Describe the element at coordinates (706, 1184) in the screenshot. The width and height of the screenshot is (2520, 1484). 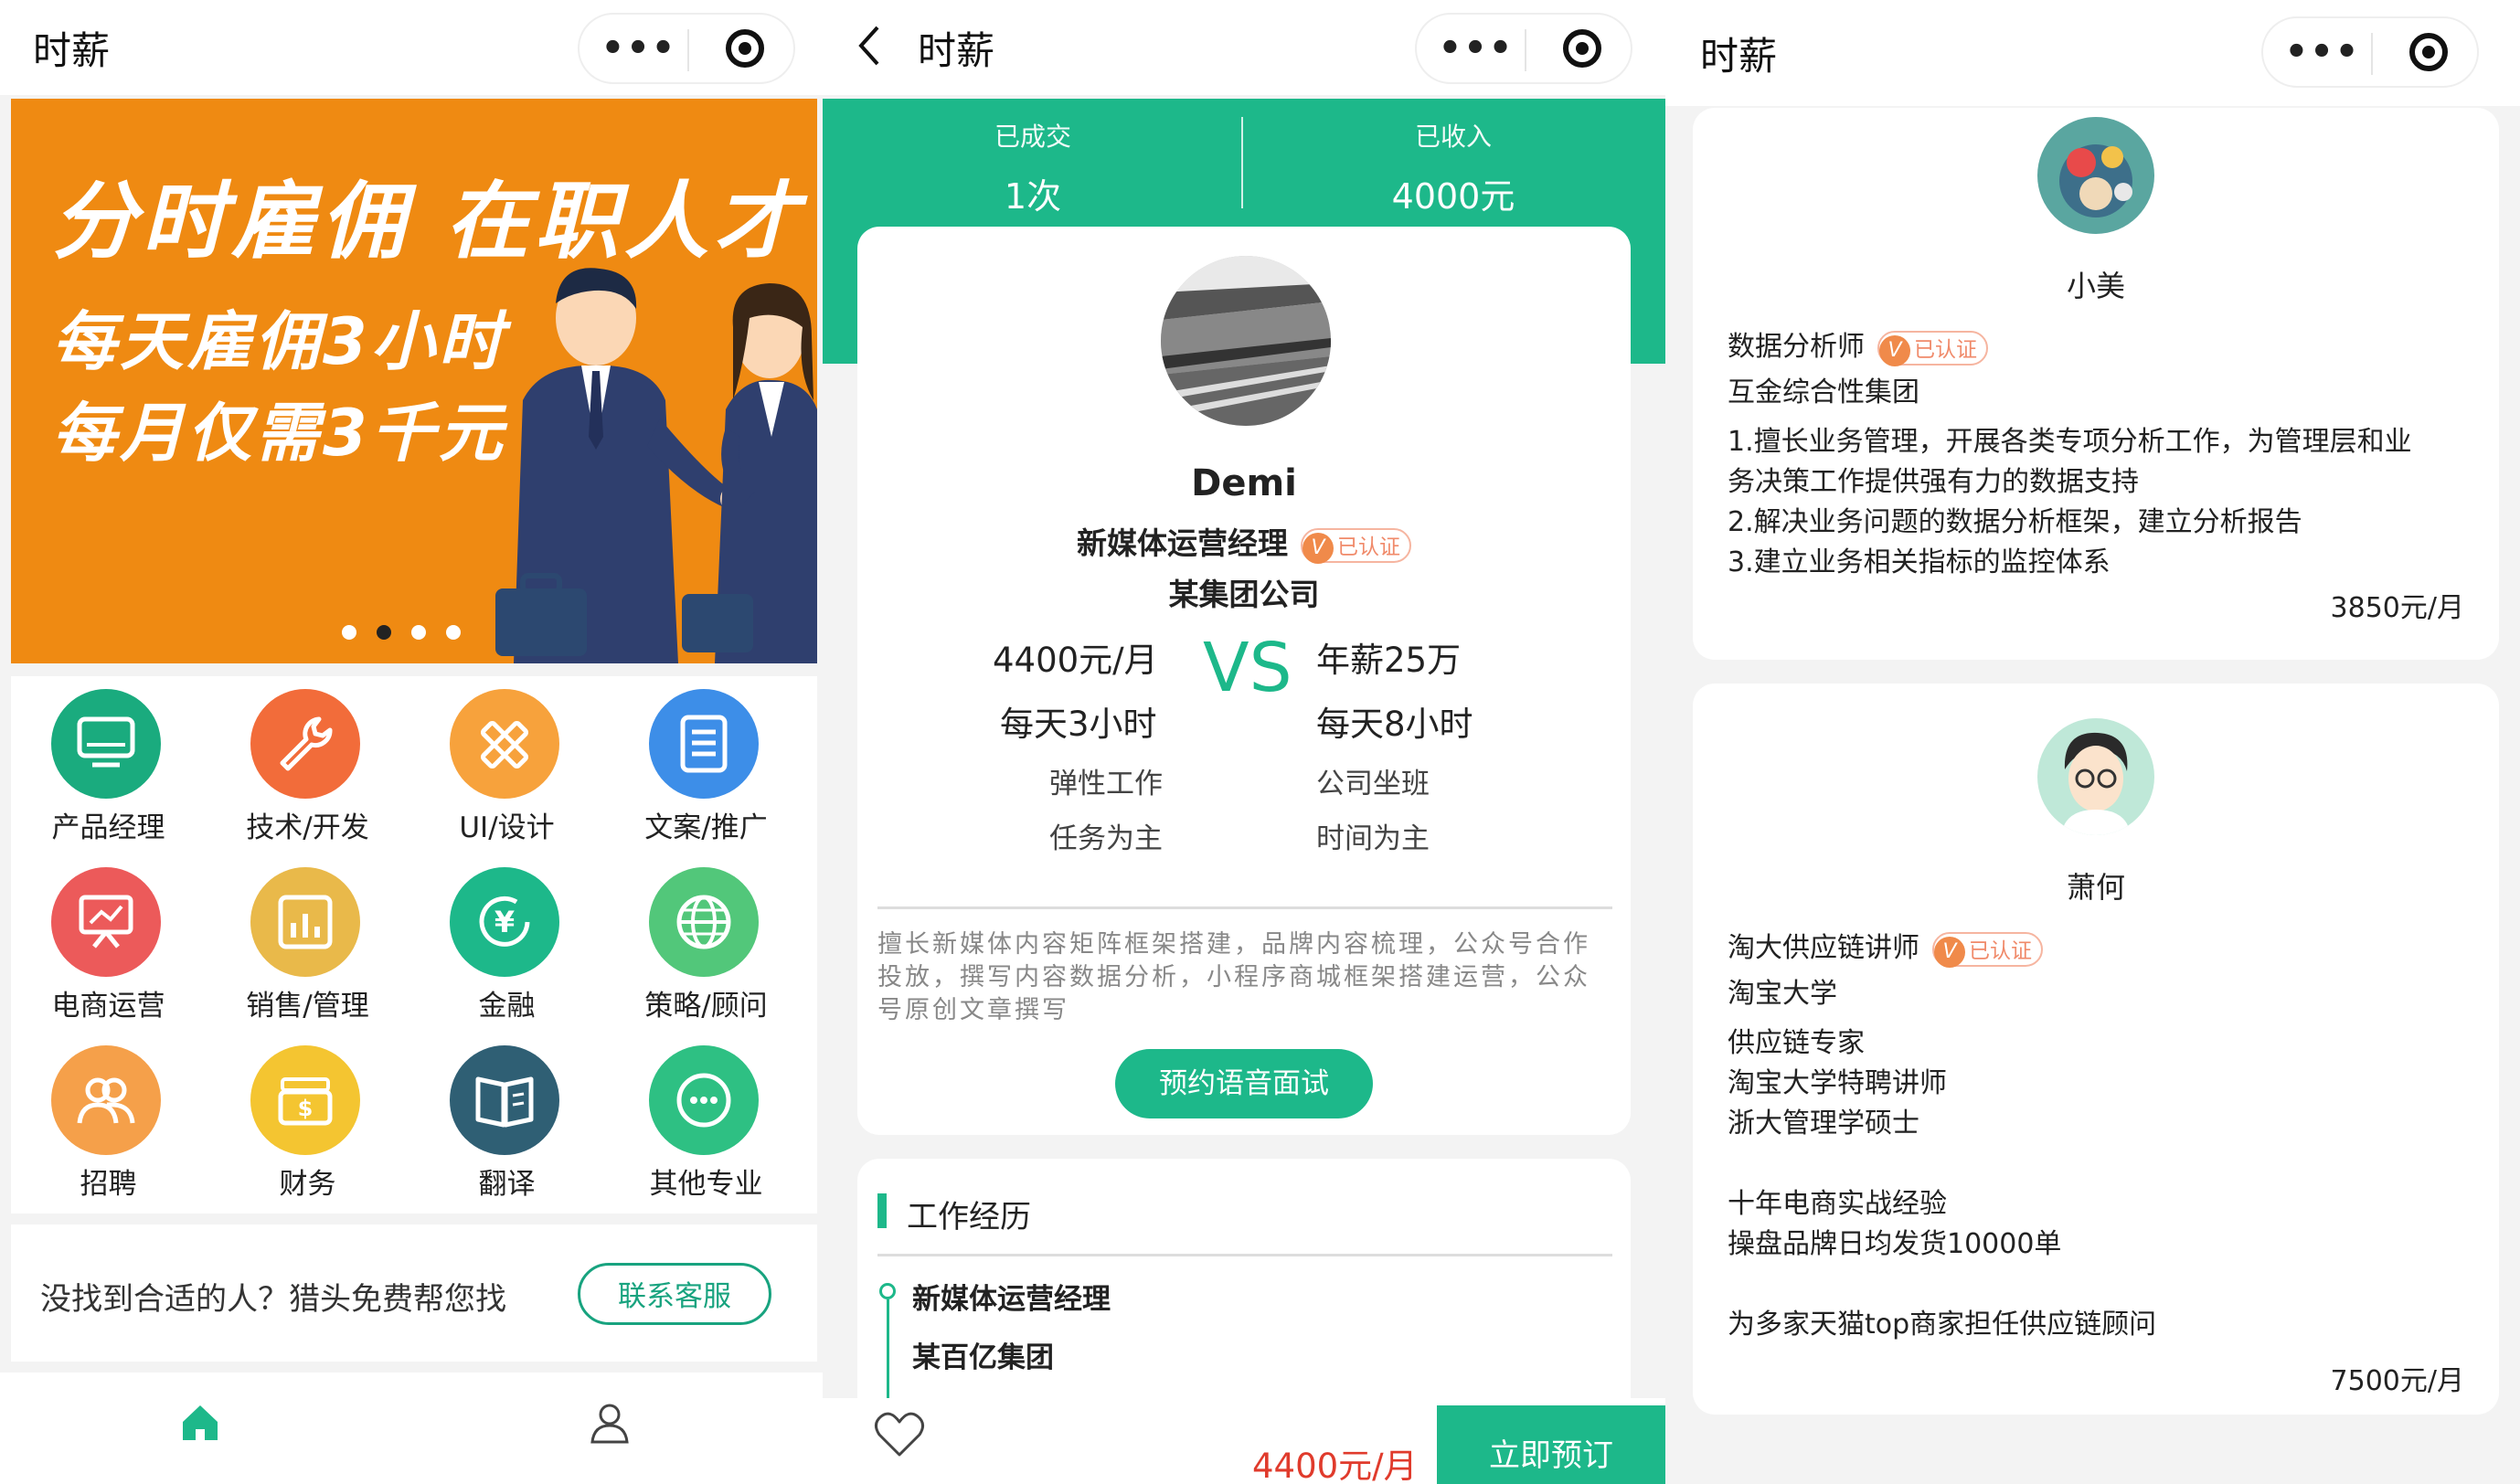
I see `category-label: 其他专业` at that location.